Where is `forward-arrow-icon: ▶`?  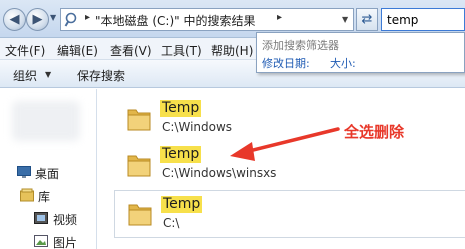
forward-arrow-icon: ▶ is located at coordinates (37, 19).